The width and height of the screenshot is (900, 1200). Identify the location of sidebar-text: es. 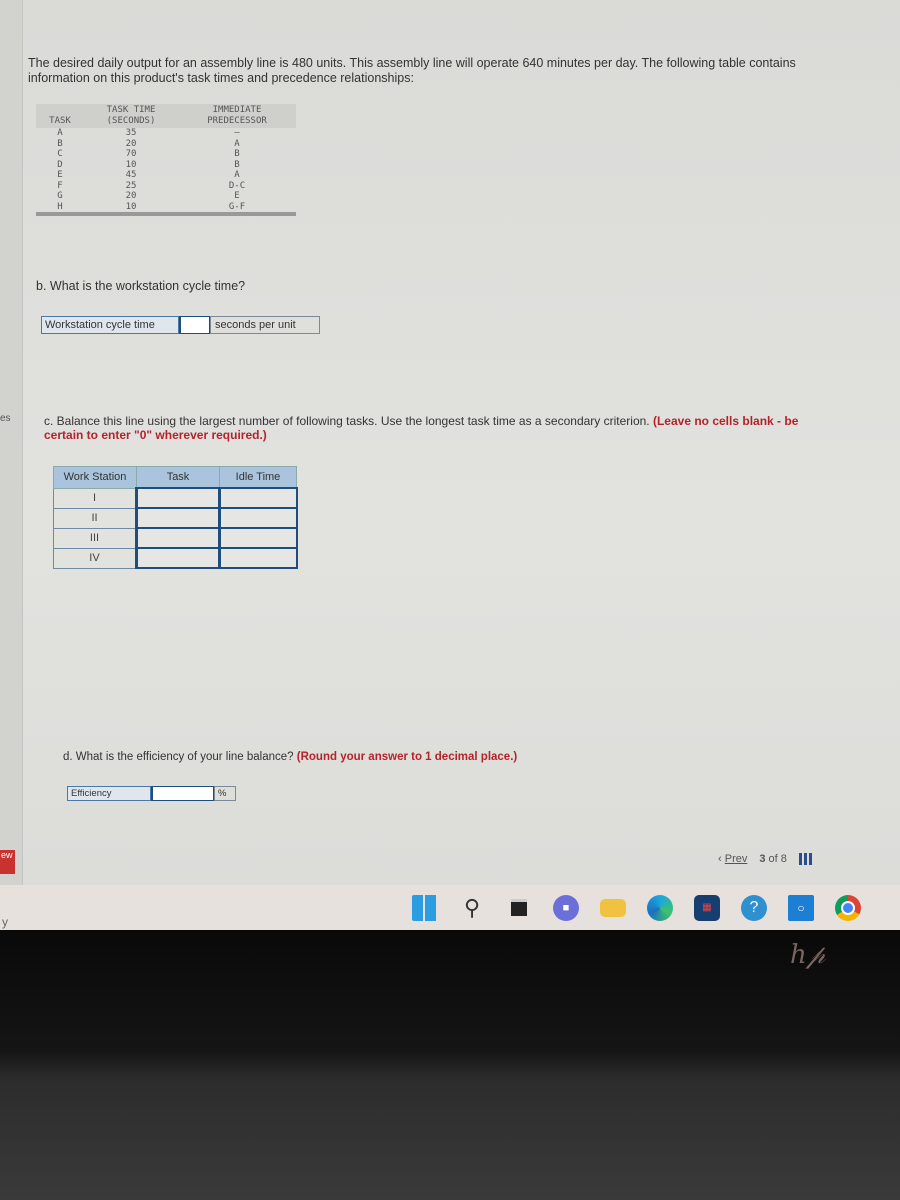
(5, 418).